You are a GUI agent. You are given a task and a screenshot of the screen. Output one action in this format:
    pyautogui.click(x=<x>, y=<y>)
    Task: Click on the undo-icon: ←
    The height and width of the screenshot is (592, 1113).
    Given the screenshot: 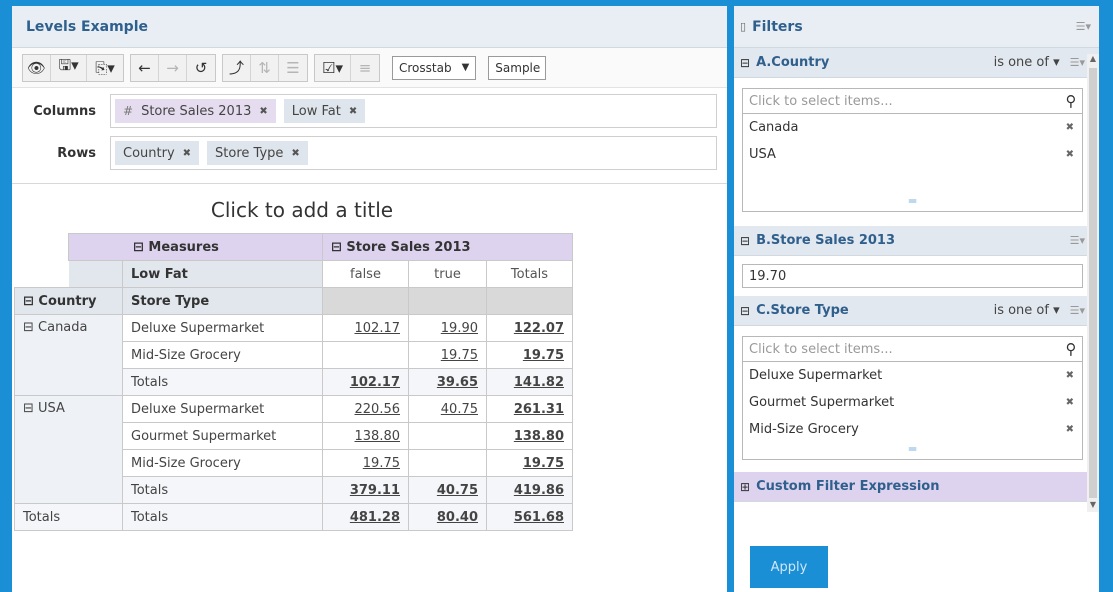 What is the action you would take?
    pyautogui.click(x=145, y=67)
    